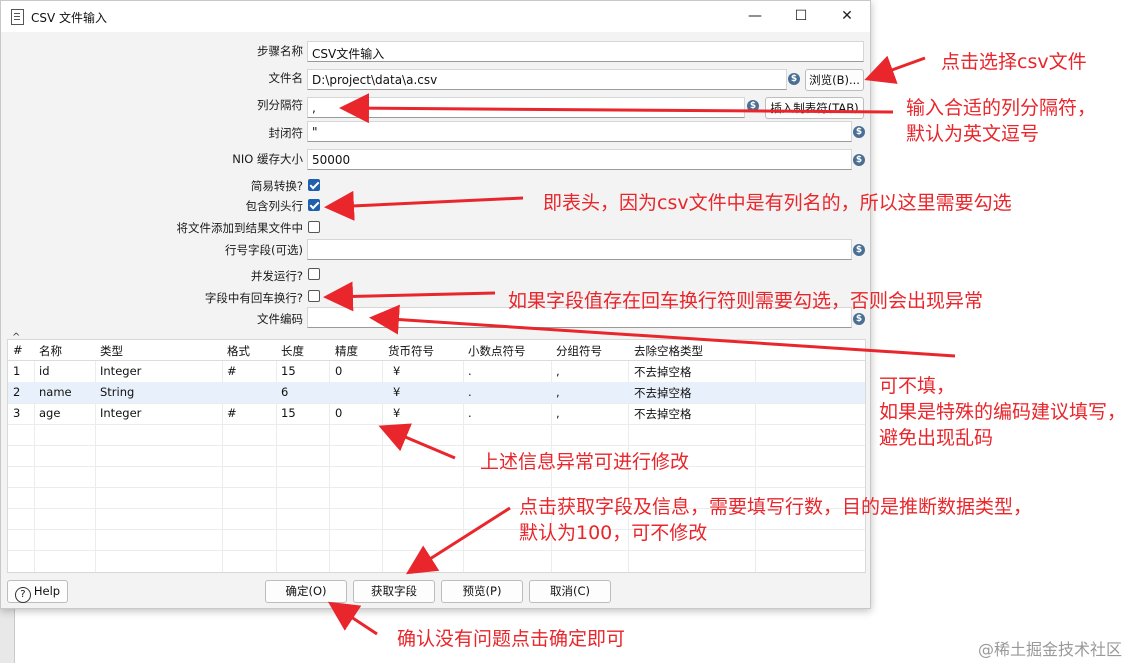  I want to click on annotation-newline: 如果字段值存在回车换行符则需要勾选，否则会出现异常, so click(746, 301).